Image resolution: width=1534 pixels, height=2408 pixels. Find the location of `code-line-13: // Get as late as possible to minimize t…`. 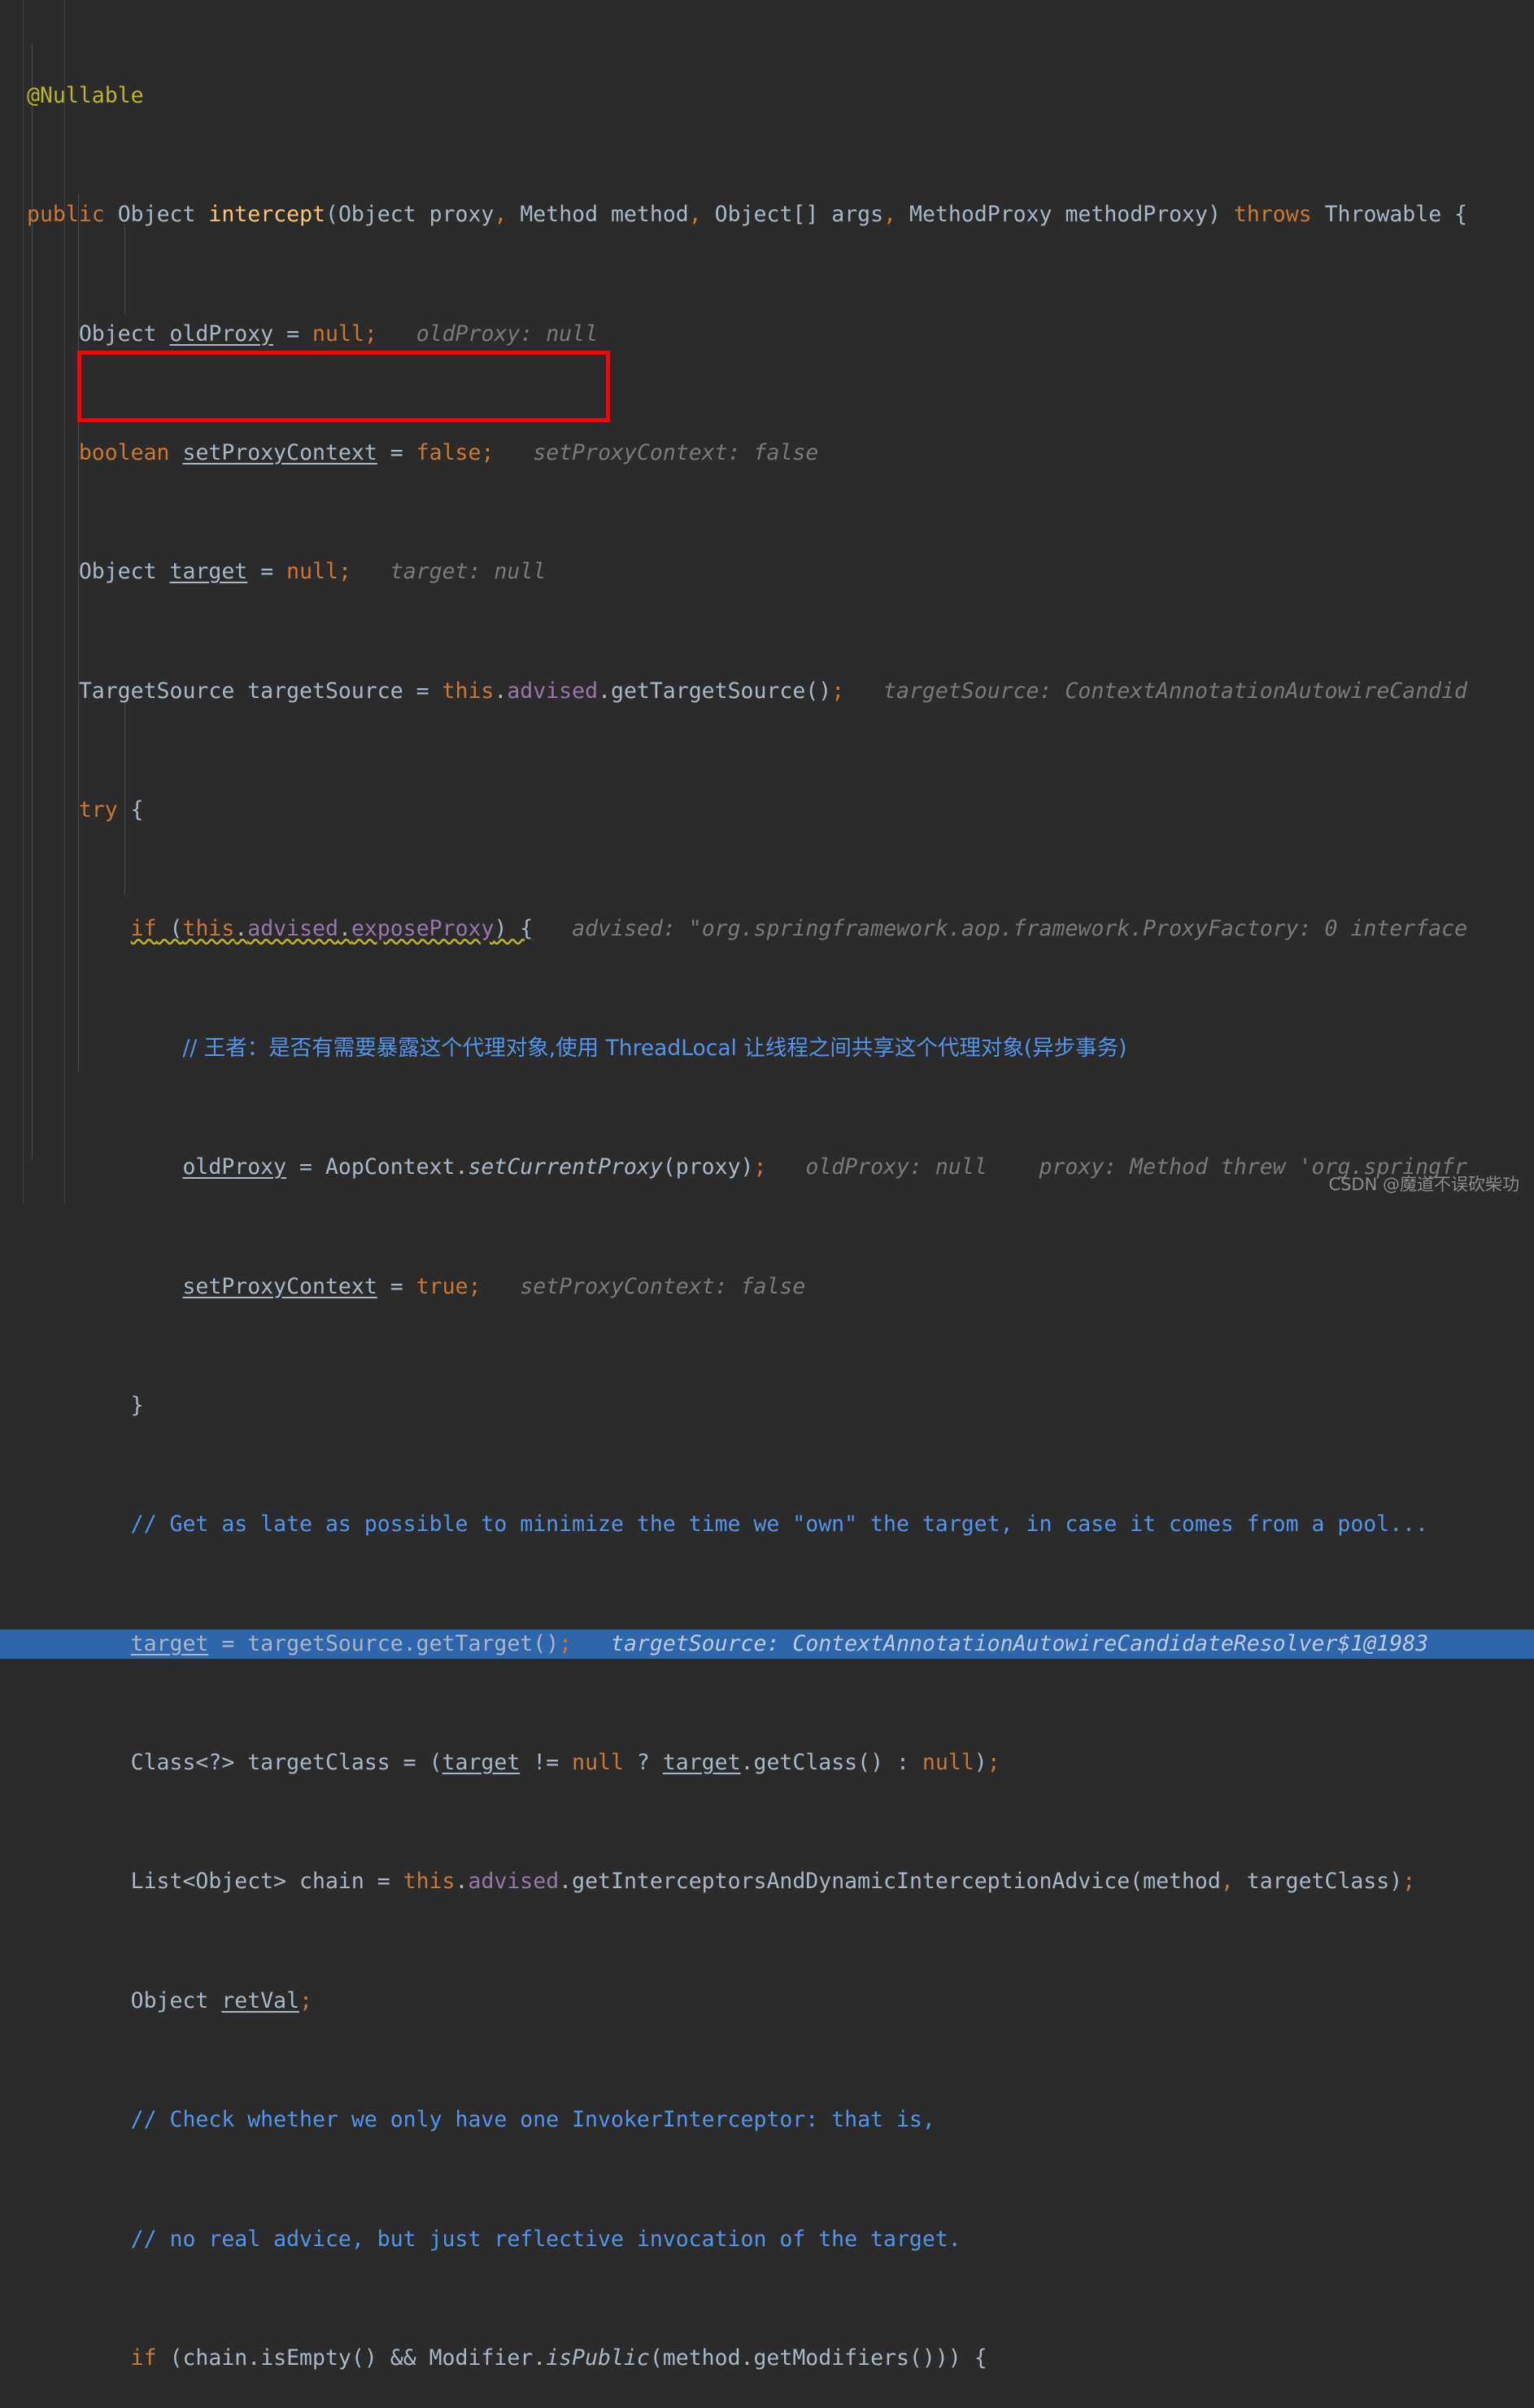

code-line-13: // Get as late as possible to minimize t… is located at coordinates (767, 1525).